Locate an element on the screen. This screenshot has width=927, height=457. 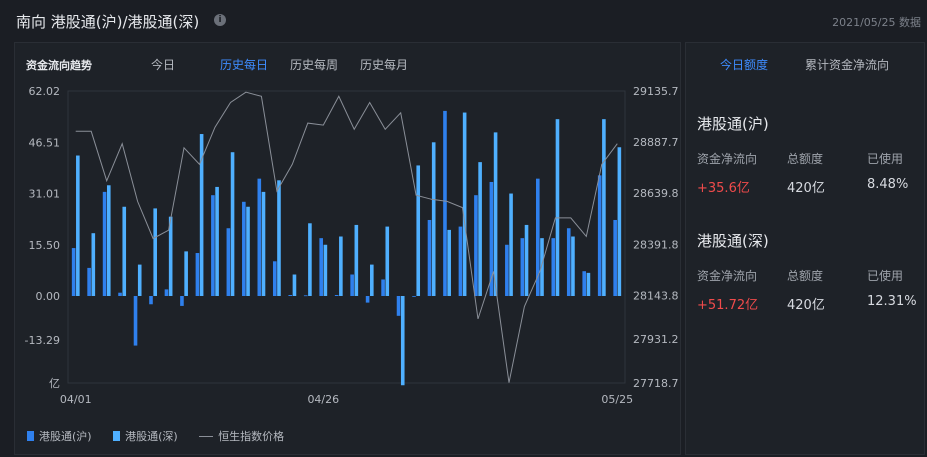
legend-item-hu: 港股通(沪) is located at coordinates (59, 436).